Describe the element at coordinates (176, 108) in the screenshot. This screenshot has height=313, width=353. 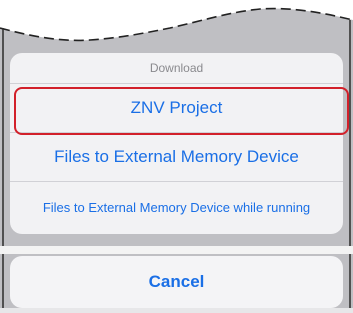
I see `znv-project-button: ZNV Project` at that location.